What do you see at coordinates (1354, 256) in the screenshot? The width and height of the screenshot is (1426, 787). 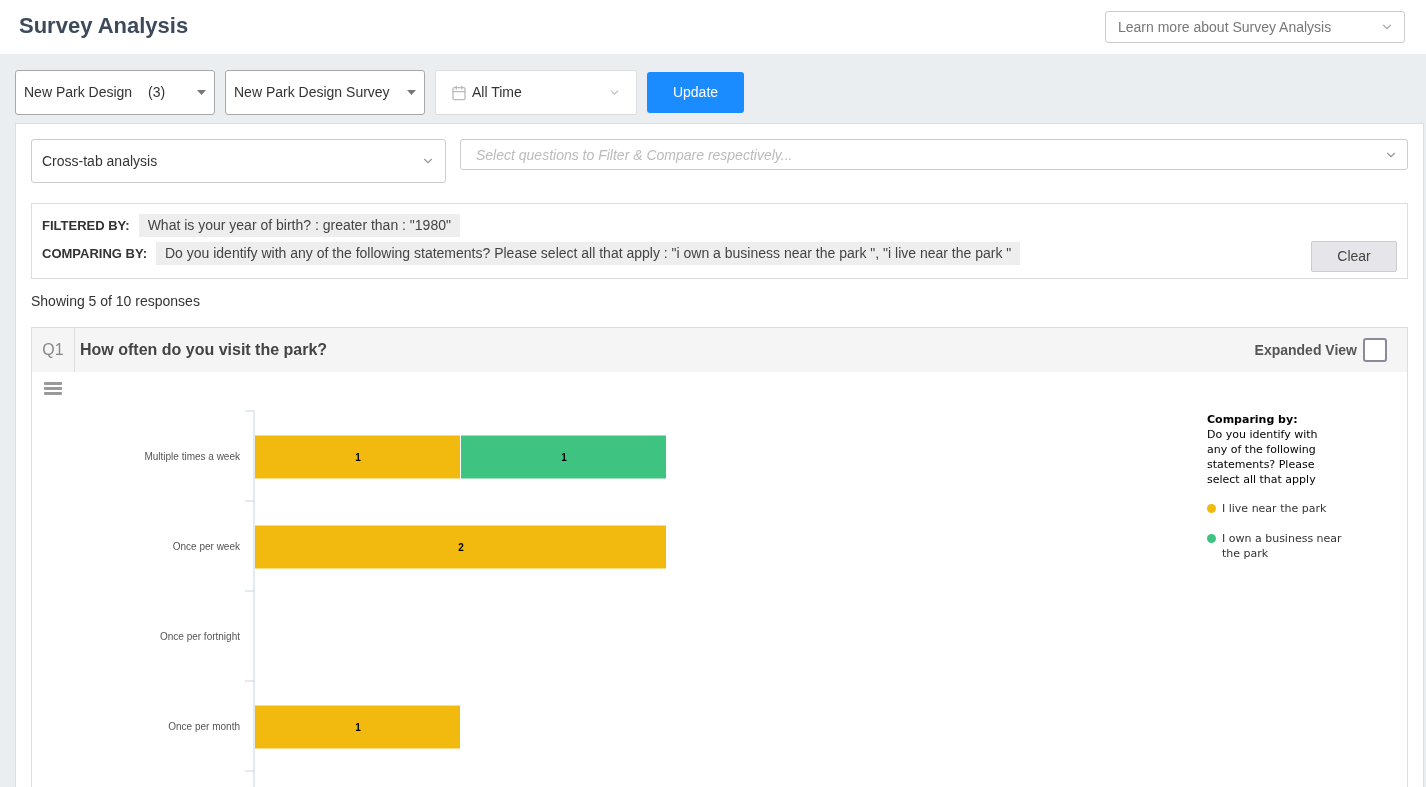 I see `clear-button: Clear` at bounding box center [1354, 256].